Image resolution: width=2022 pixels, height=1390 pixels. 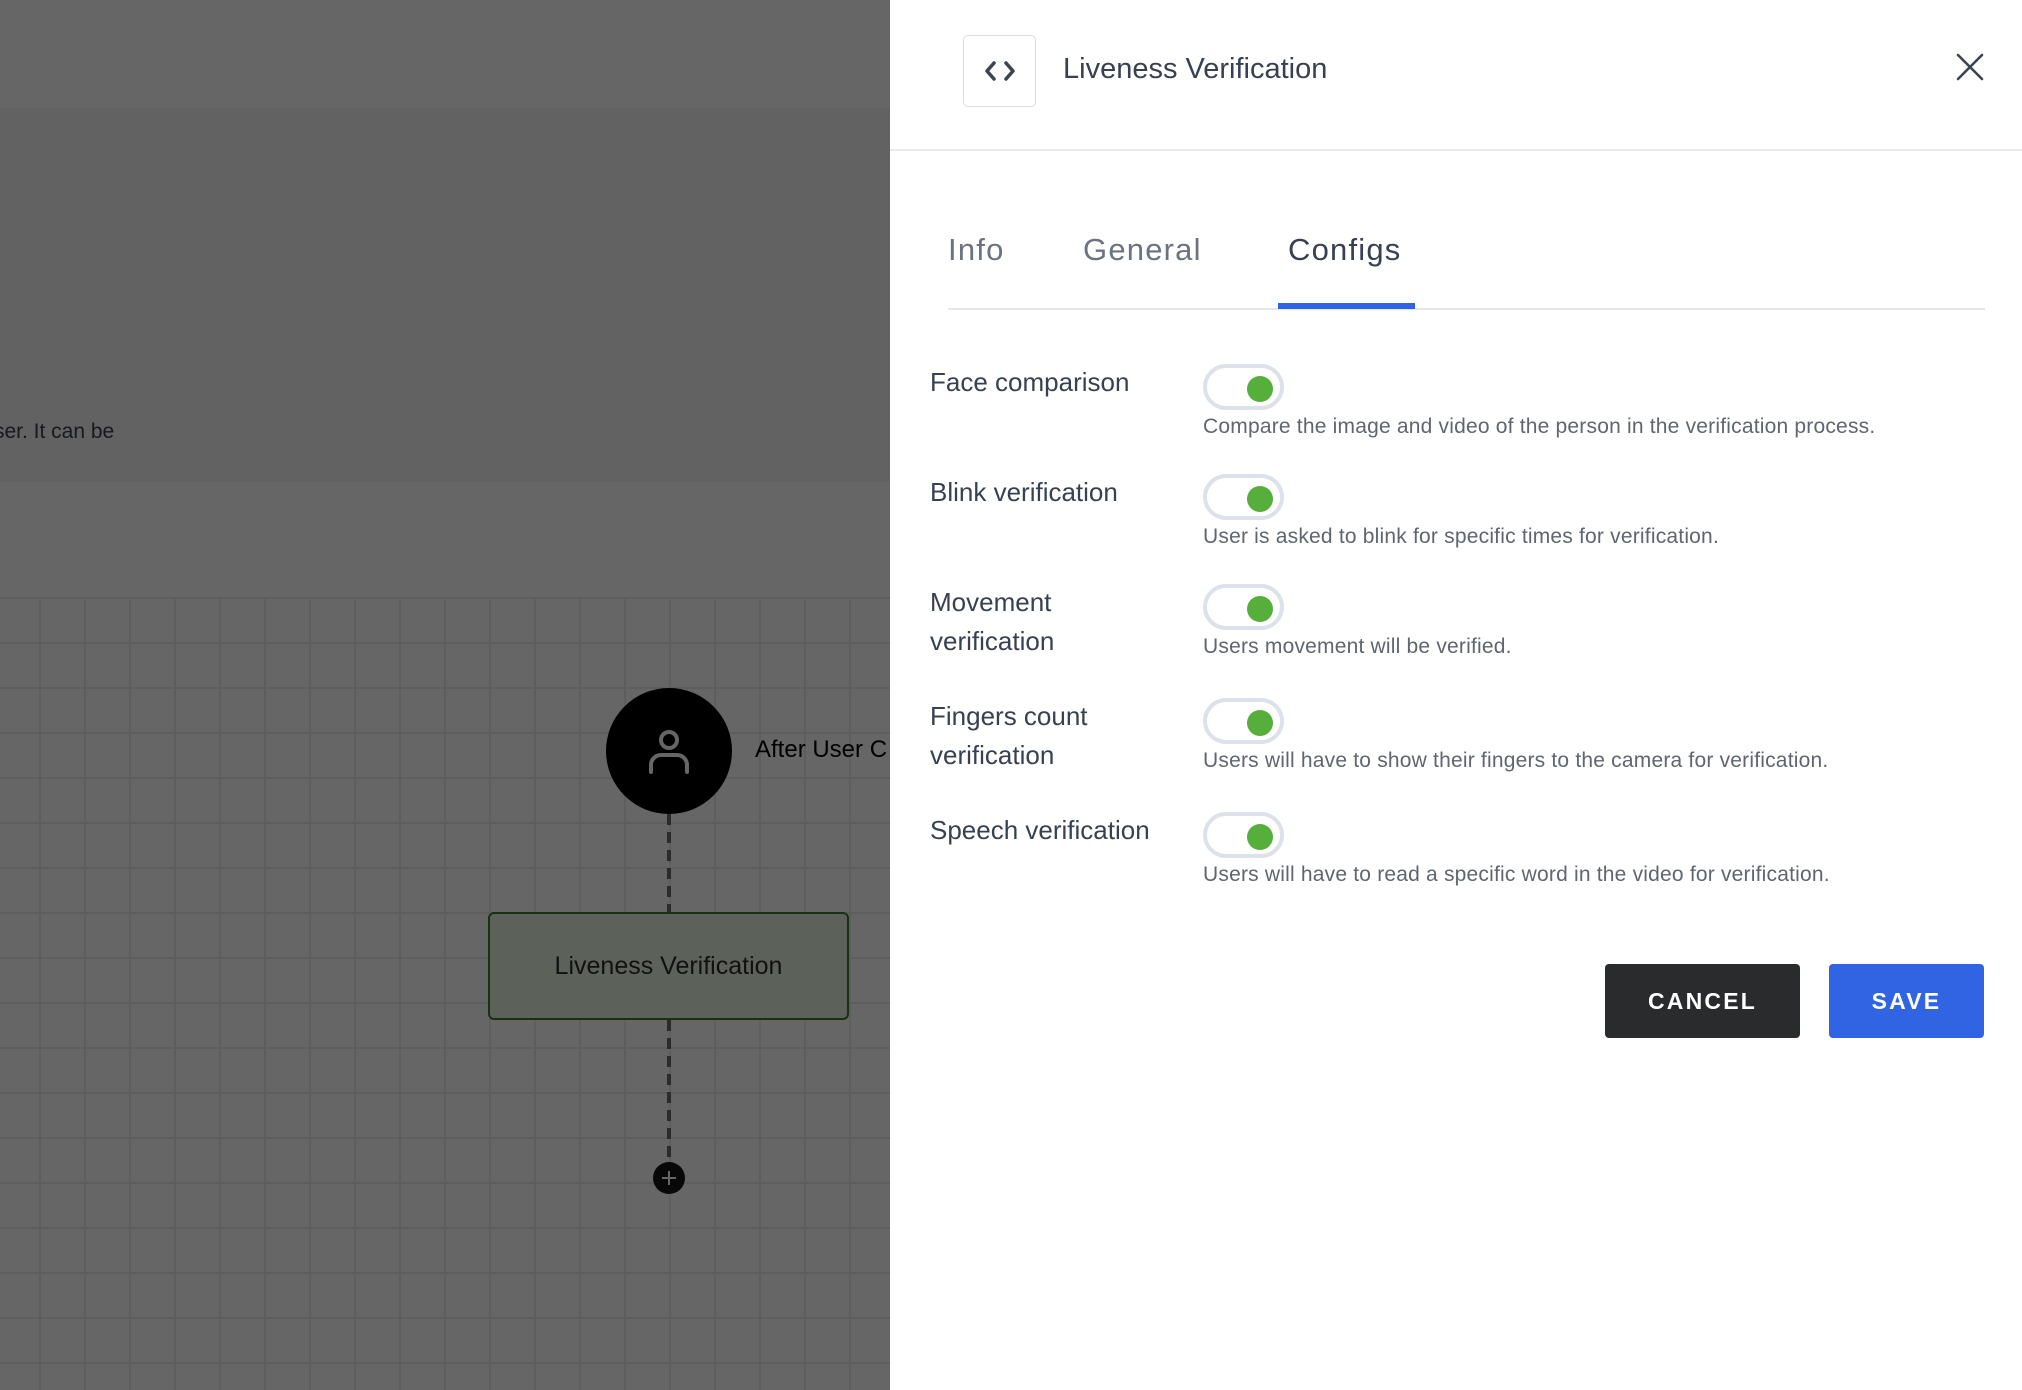 I want to click on blink-verification-toggle, so click(x=1243, y=497).